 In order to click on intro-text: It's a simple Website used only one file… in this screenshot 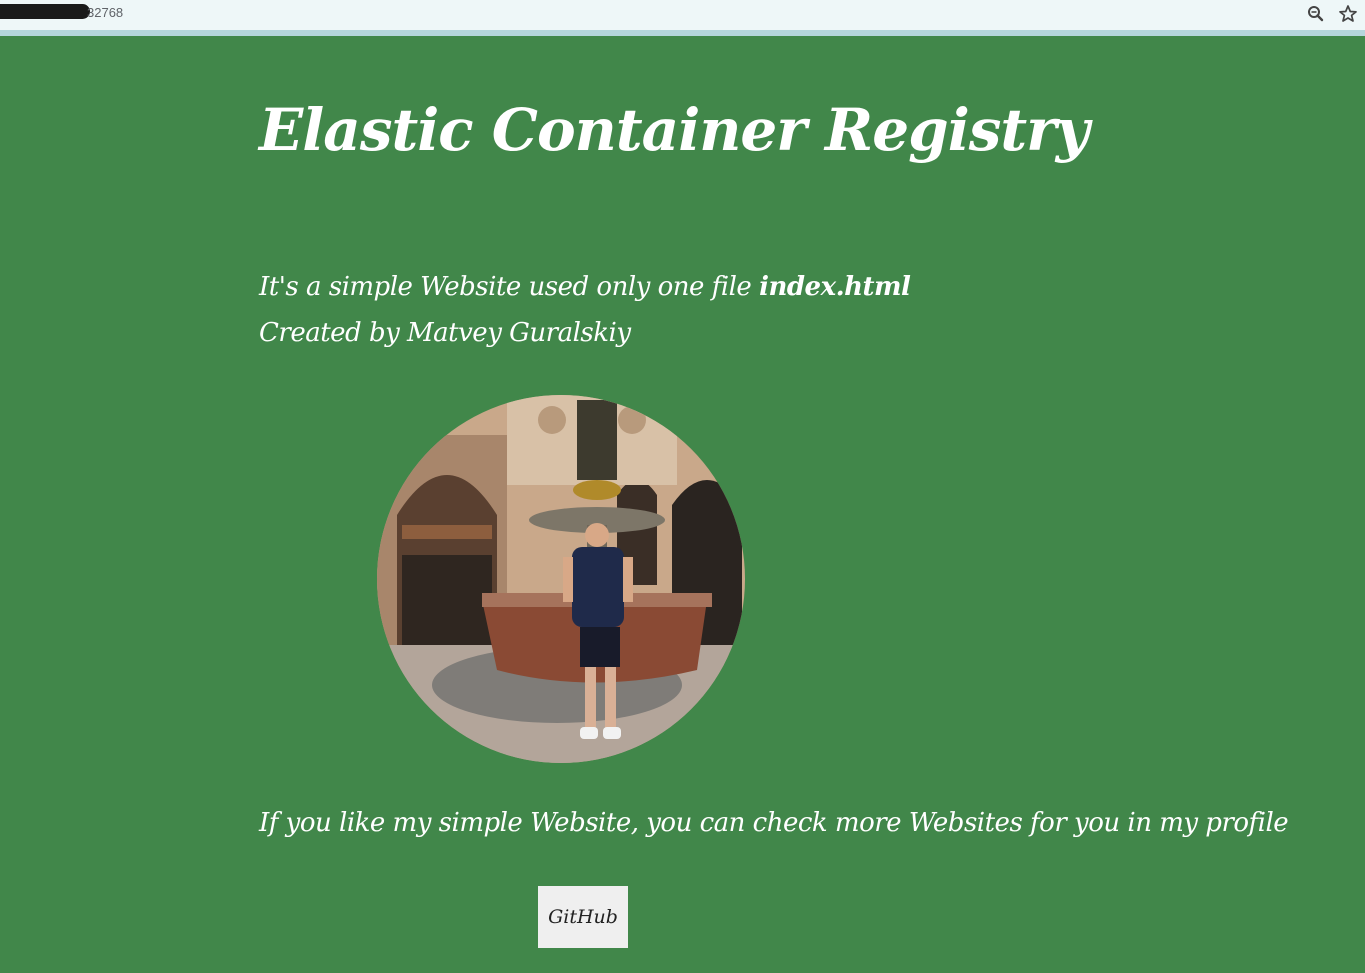, I will do `click(585, 287)`.